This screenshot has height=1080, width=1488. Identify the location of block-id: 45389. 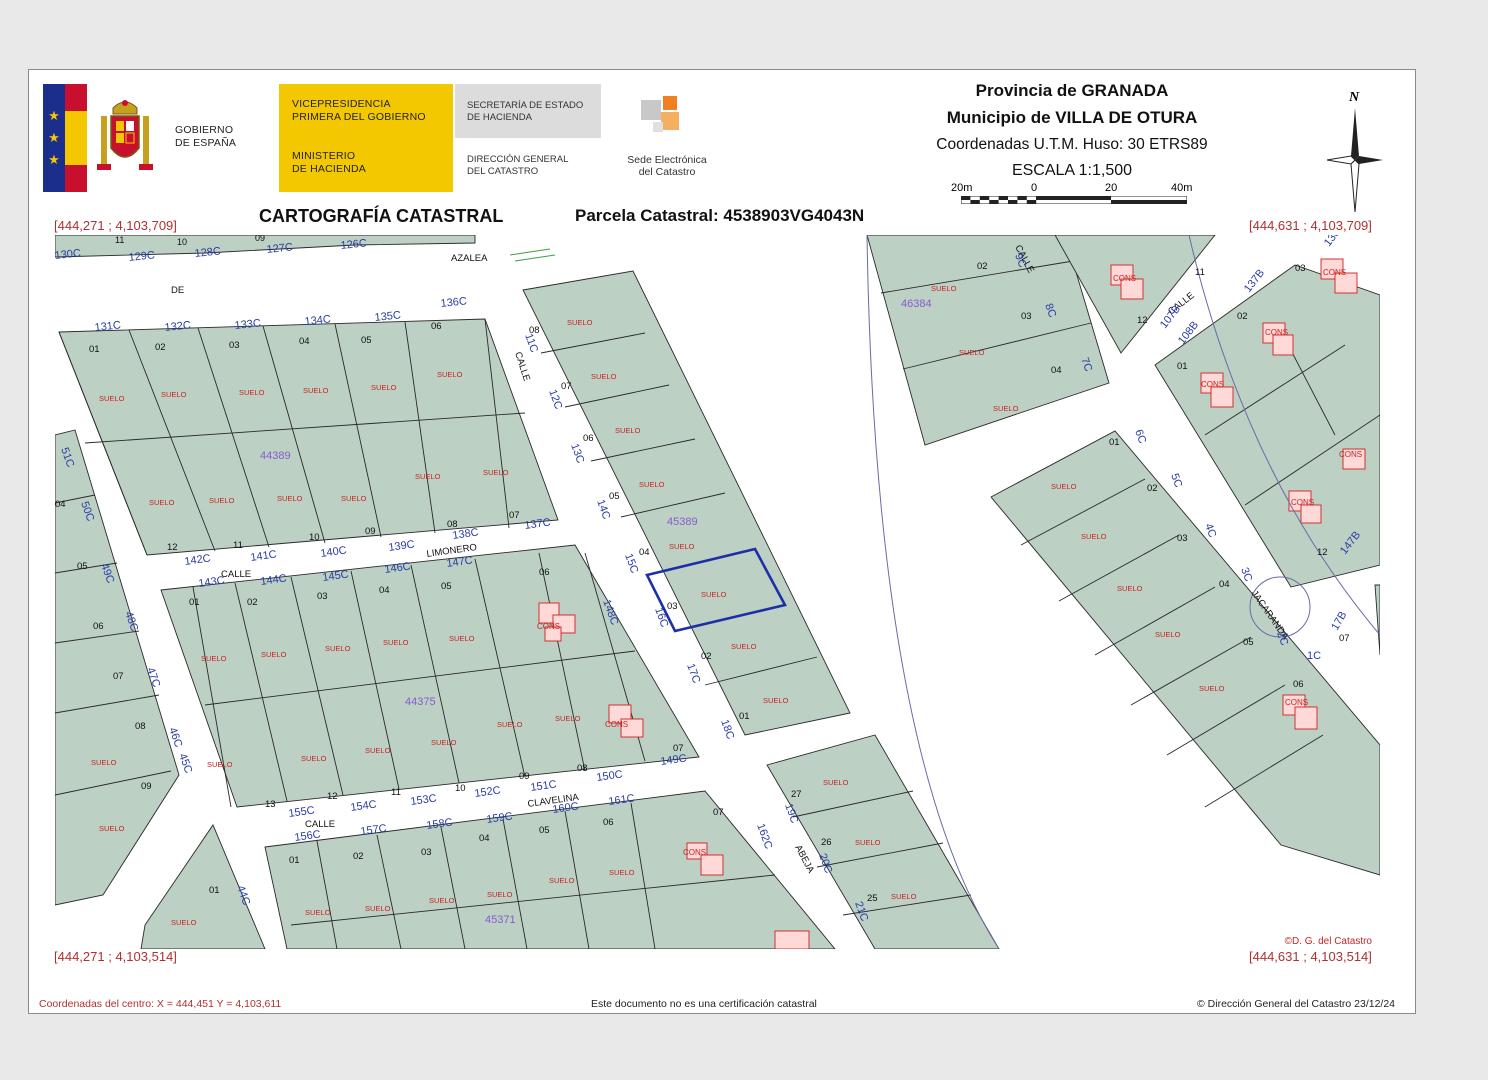
(682, 522).